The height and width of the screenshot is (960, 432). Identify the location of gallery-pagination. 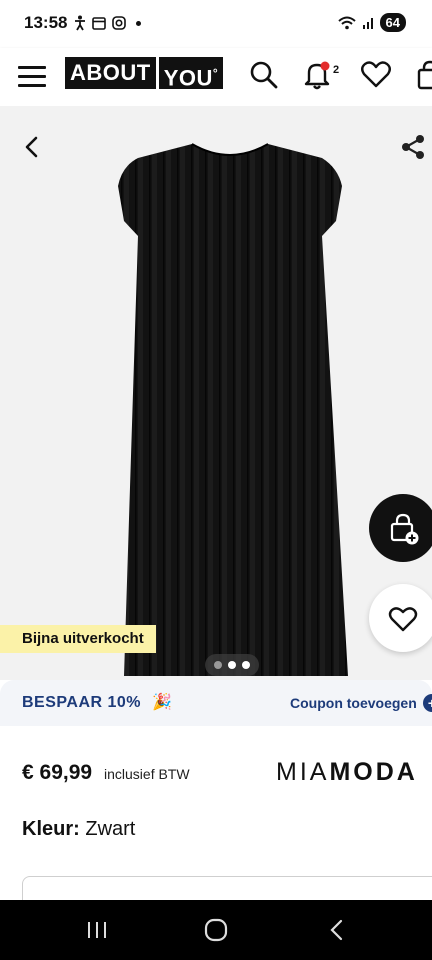
(232, 665).